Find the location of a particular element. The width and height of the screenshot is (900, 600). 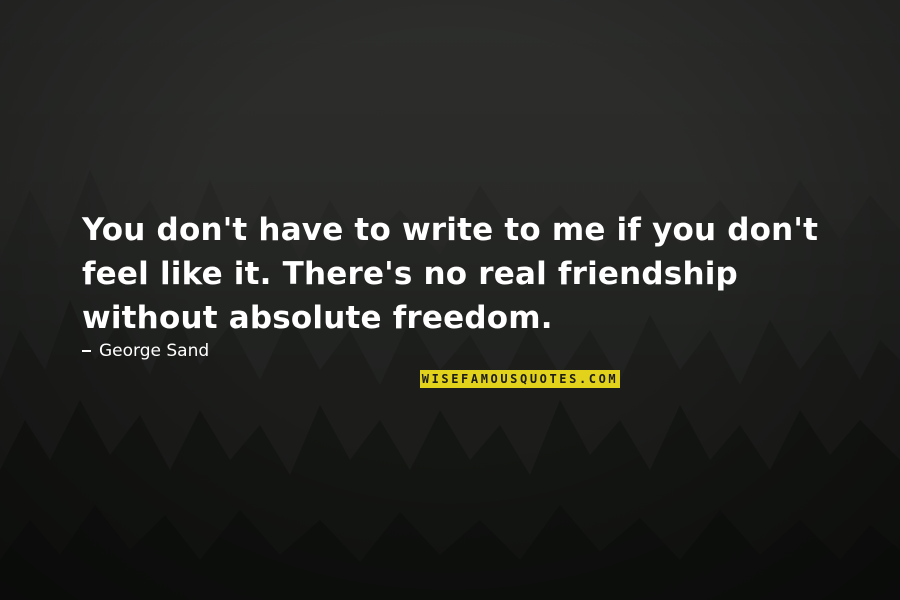

author-attribution: George Sand is located at coordinates (145, 351).